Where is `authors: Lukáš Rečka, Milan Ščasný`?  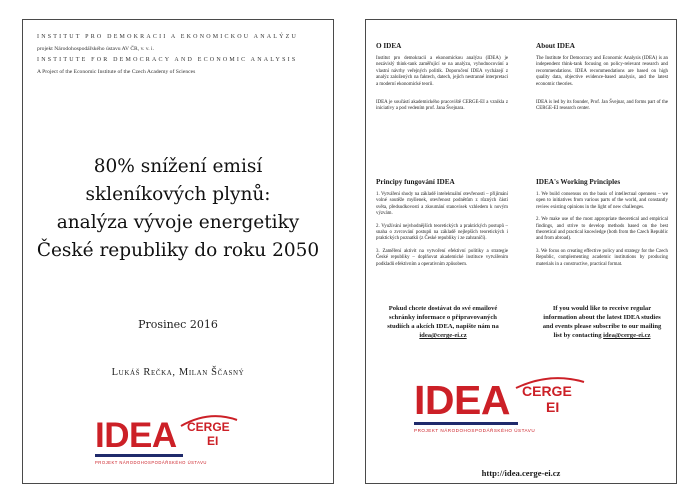
authors: Lukáš Rečka, Milan Ščasný is located at coordinates (178, 372).